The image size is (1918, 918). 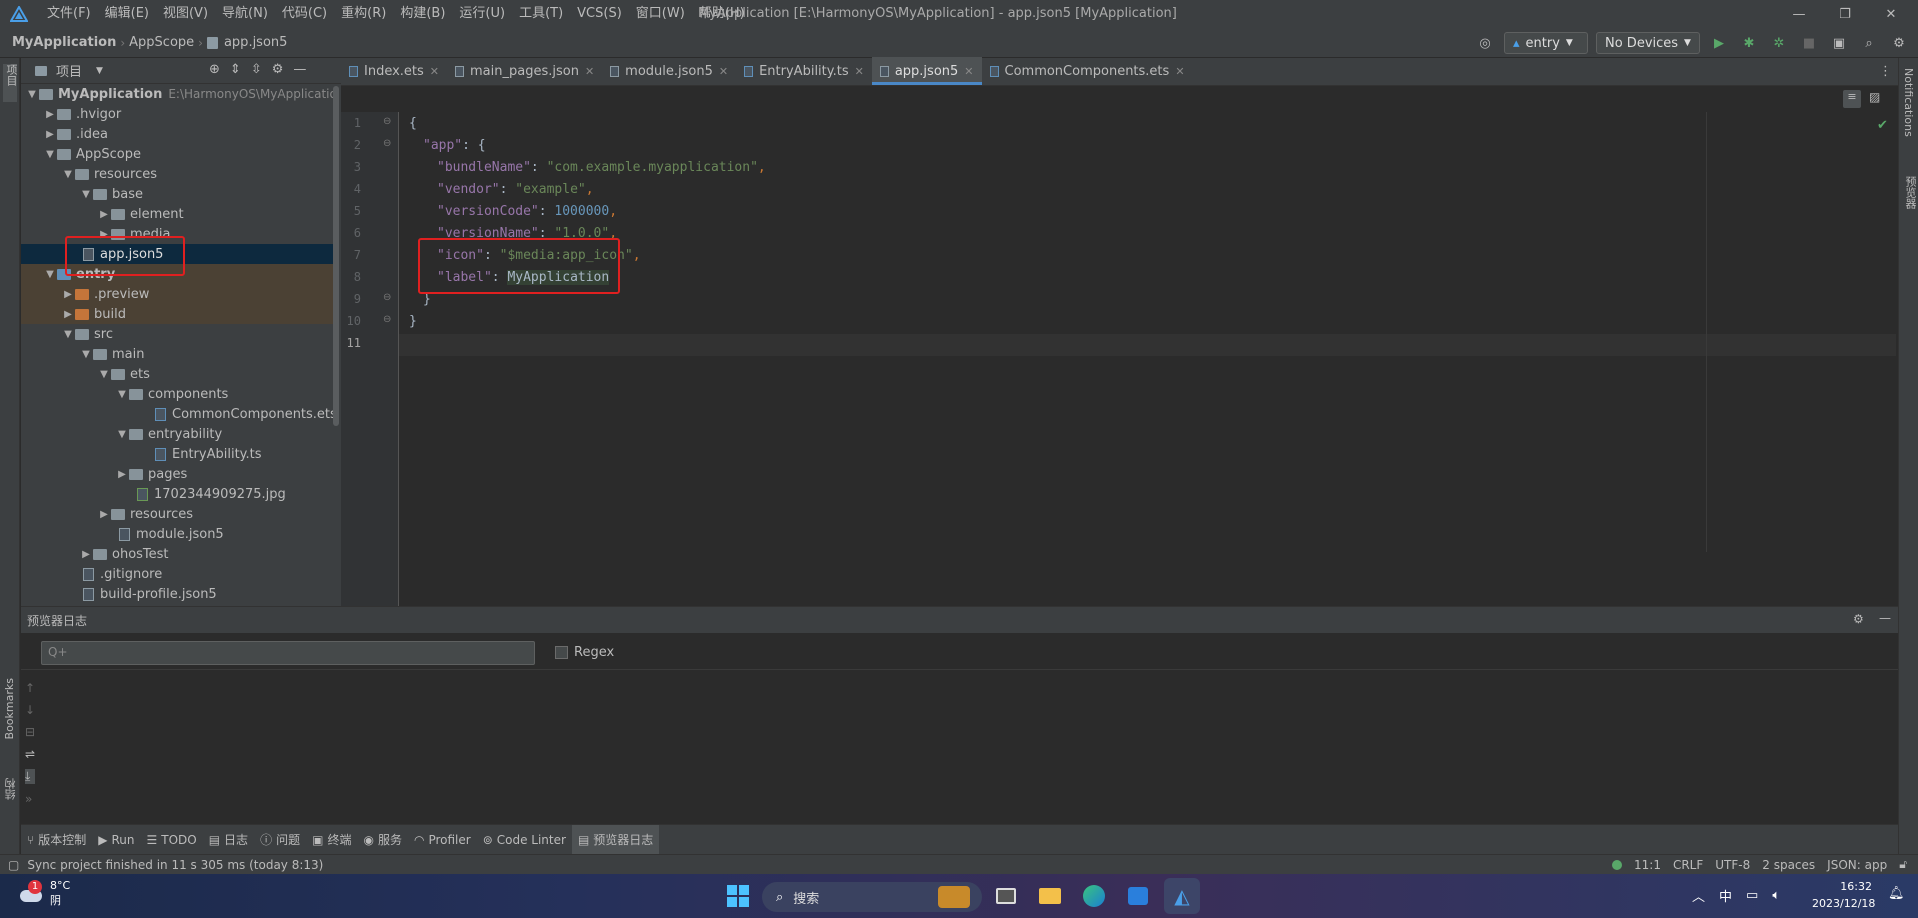 I want to click on notifications-tool-button: Notifications, so click(x=1908, y=104).